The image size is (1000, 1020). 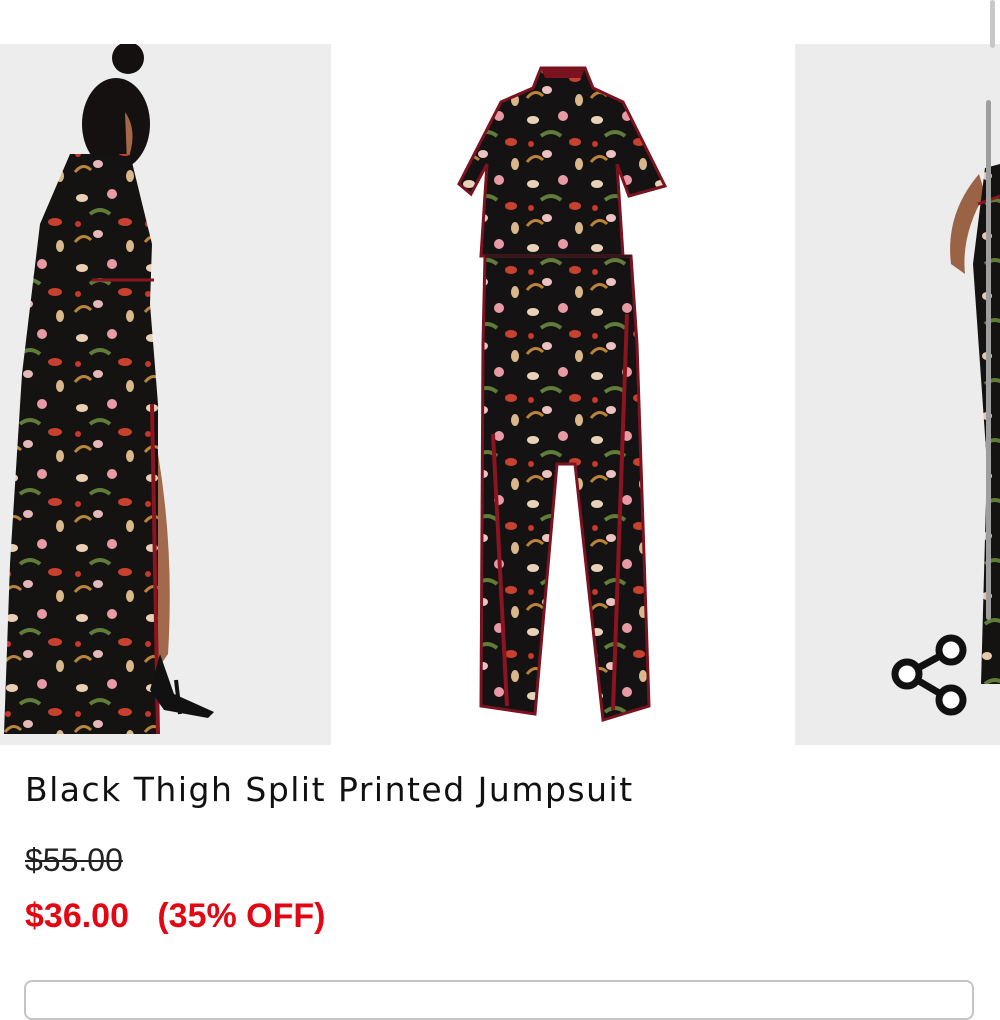 What do you see at coordinates (77, 916) in the screenshot?
I see `sale-price: $36.00` at bounding box center [77, 916].